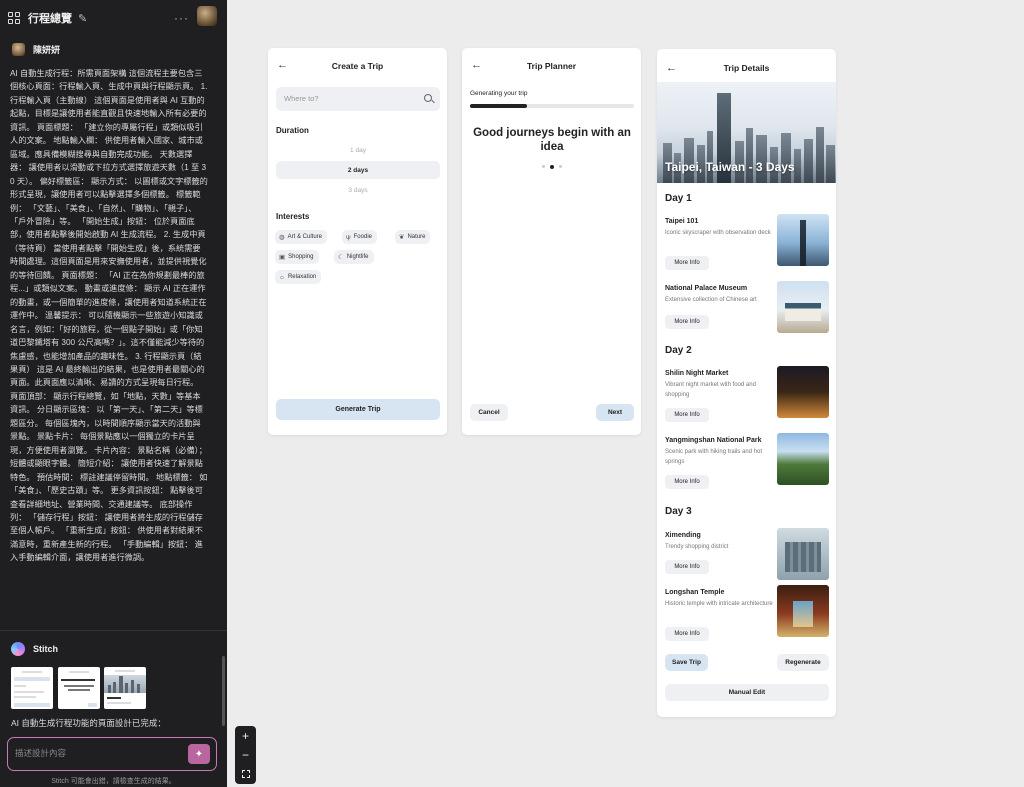 The height and width of the screenshot is (787, 1024). I want to click on trip-planner-header: ← Trip Planner, so click(551, 66).